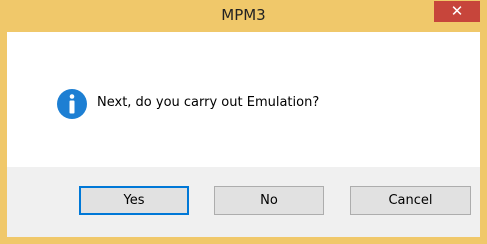 The height and width of the screenshot is (244, 487). I want to click on title-bar: MPM3 ✕, so click(243, 16).